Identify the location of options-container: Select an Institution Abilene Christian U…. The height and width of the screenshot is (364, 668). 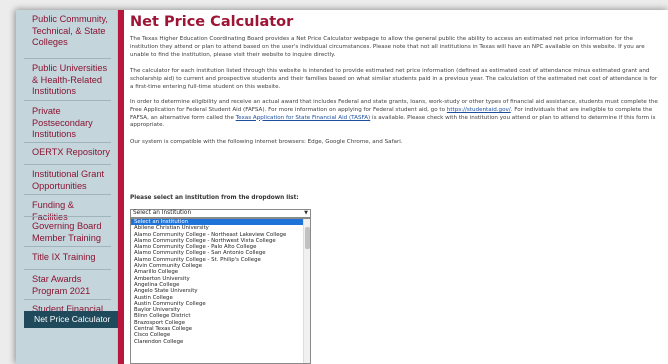
(220, 282).